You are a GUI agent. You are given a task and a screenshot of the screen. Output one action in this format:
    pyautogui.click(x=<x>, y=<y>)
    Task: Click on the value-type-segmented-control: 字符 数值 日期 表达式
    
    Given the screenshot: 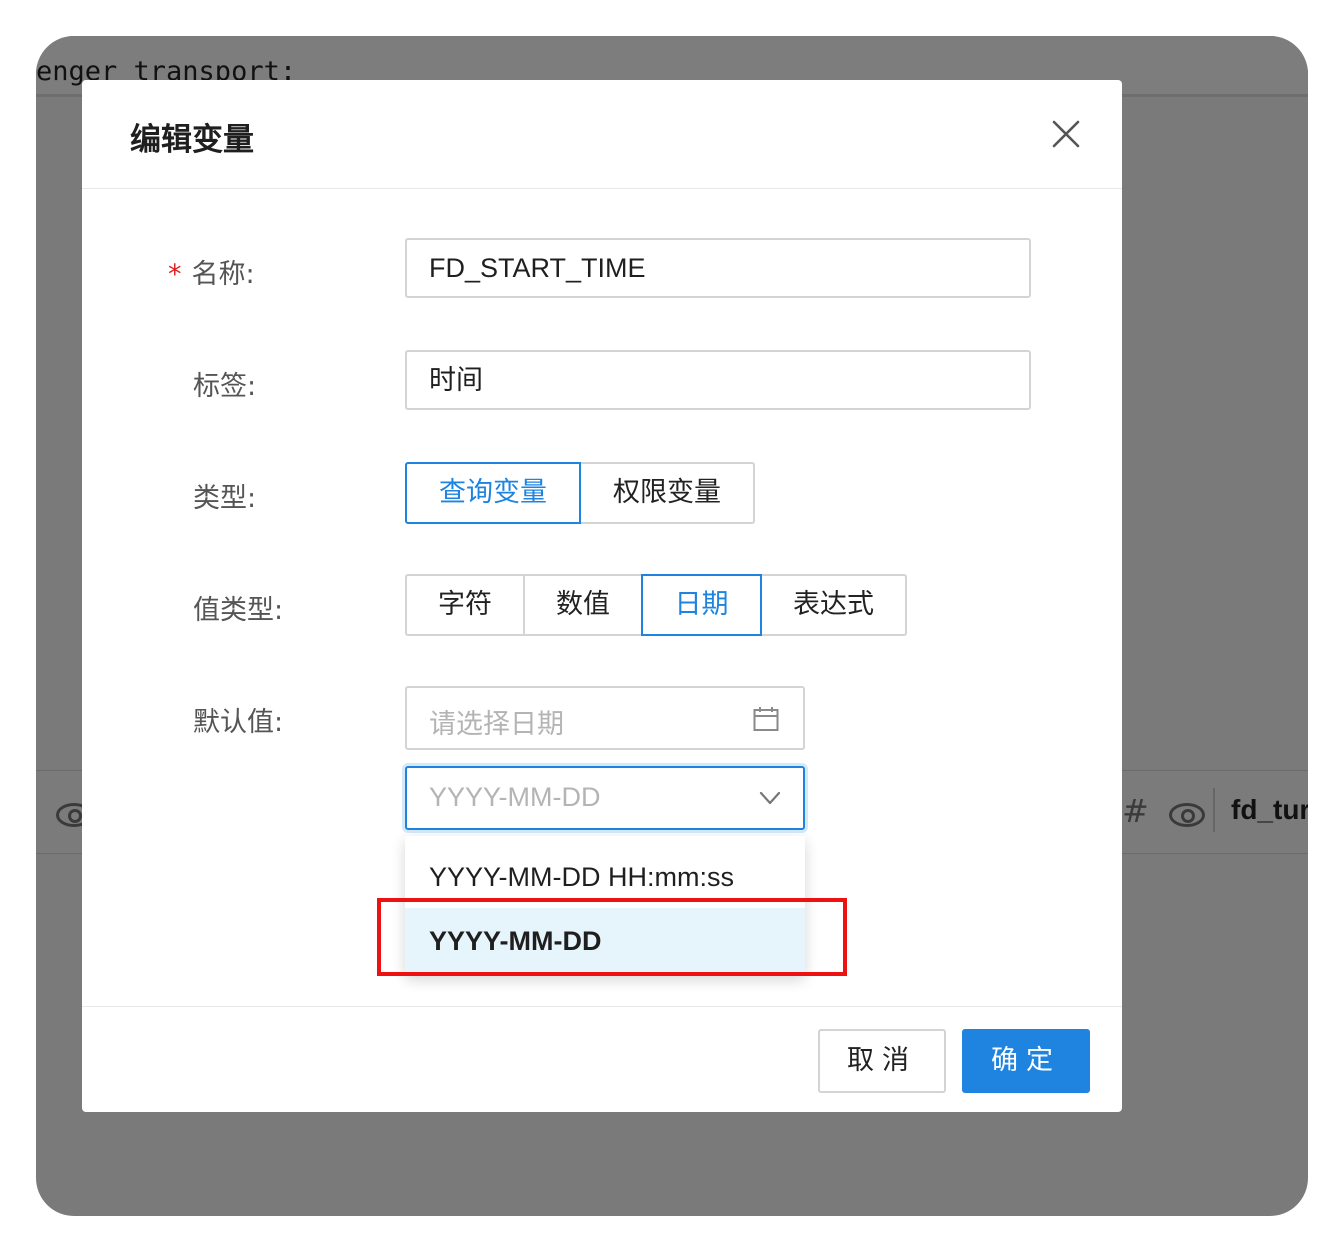 What is the action you would take?
    pyautogui.click(x=656, y=605)
    